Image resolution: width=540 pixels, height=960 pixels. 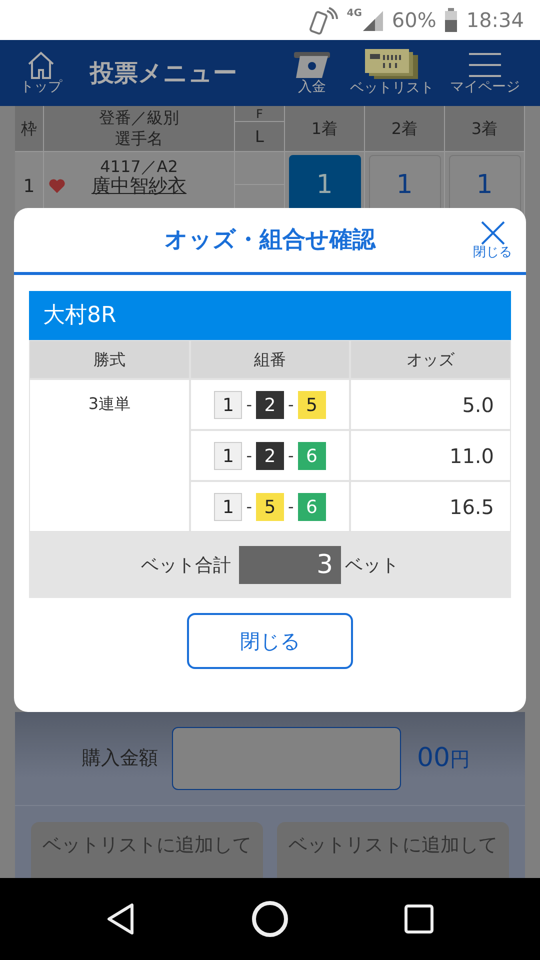 What do you see at coordinates (325, 129) in the screenshot?
I see `table-header: 1着` at bounding box center [325, 129].